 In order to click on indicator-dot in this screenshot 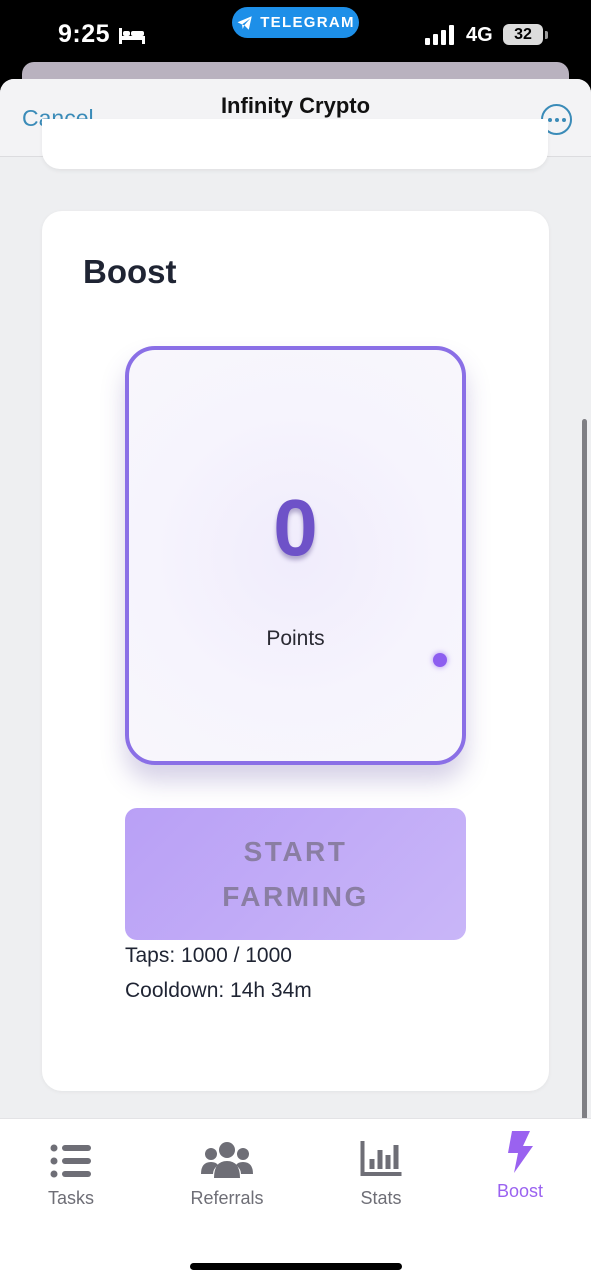, I will do `click(440, 660)`.